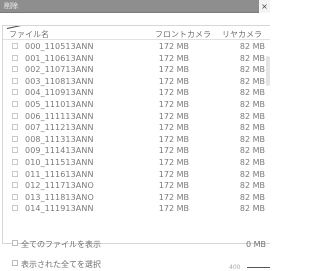  What do you see at coordinates (59, 197) in the screenshot?
I see `file-name: 013_111813ANO` at bounding box center [59, 197].